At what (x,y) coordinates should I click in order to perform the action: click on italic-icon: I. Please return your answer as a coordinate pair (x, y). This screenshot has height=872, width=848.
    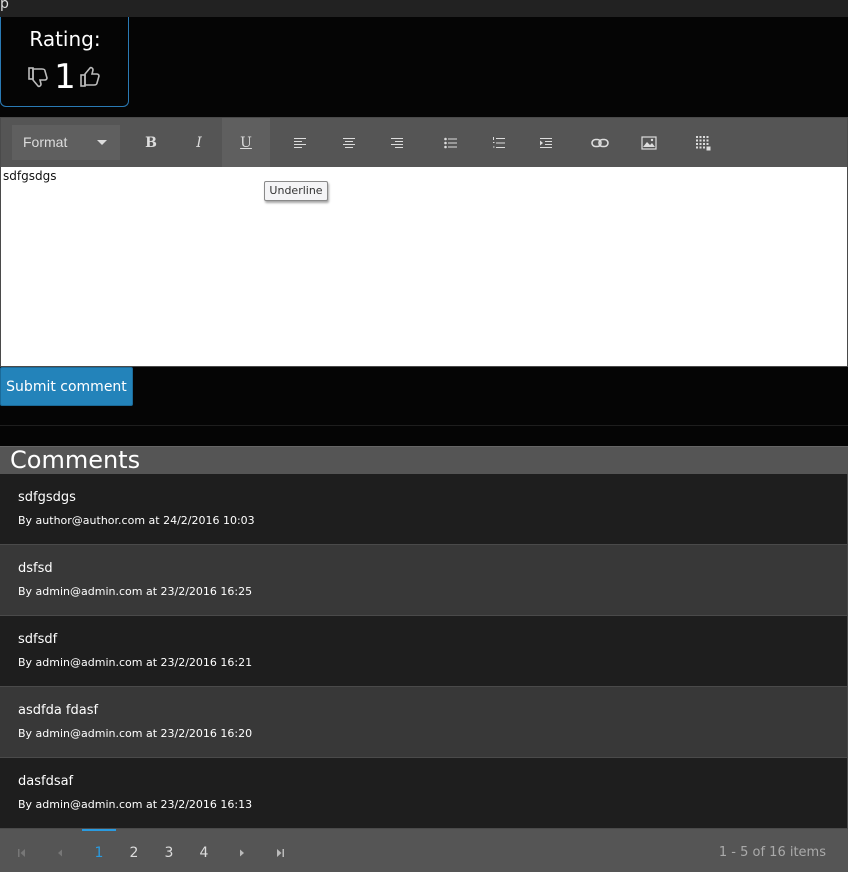
    Looking at the image, I should click on (199, 142).